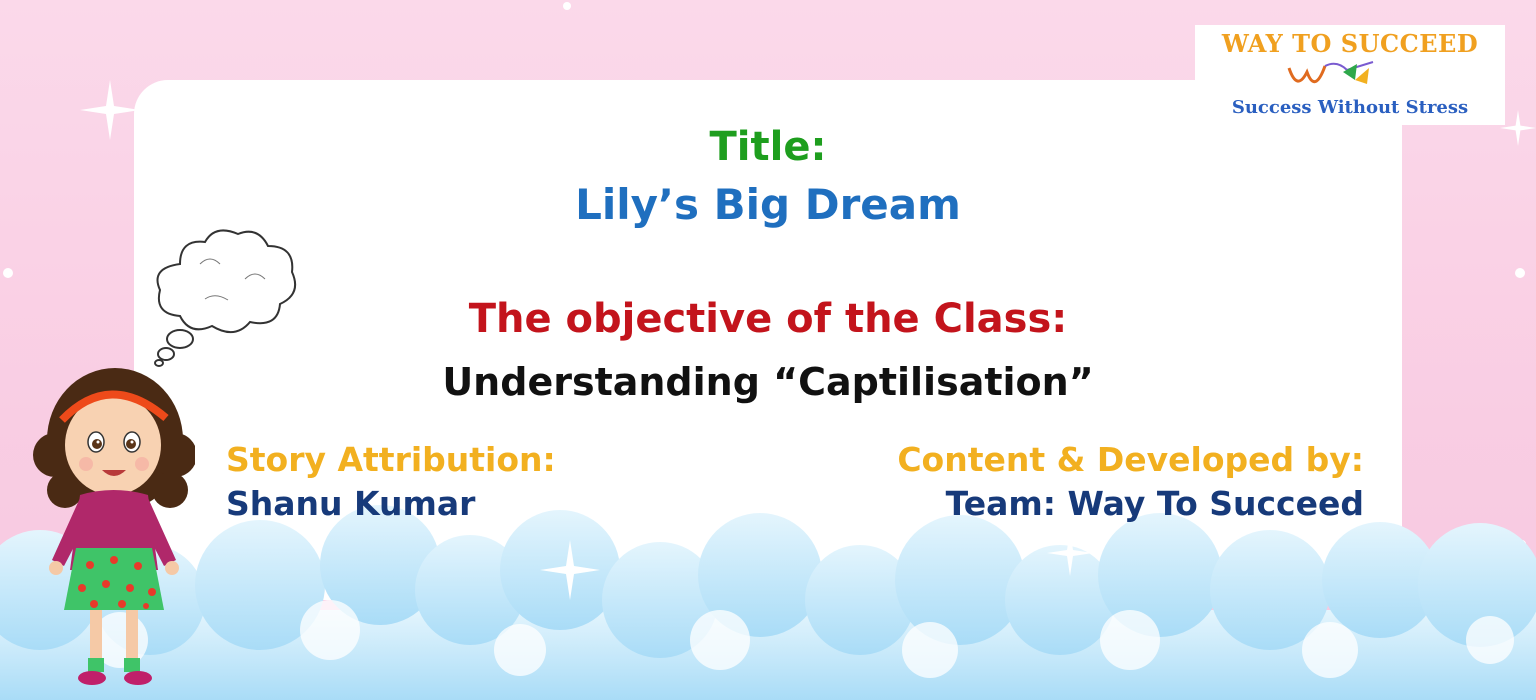 The height and width of the screenshot is (700, 1536). I want to click on thought-bubble-icon, so click(225, 298).